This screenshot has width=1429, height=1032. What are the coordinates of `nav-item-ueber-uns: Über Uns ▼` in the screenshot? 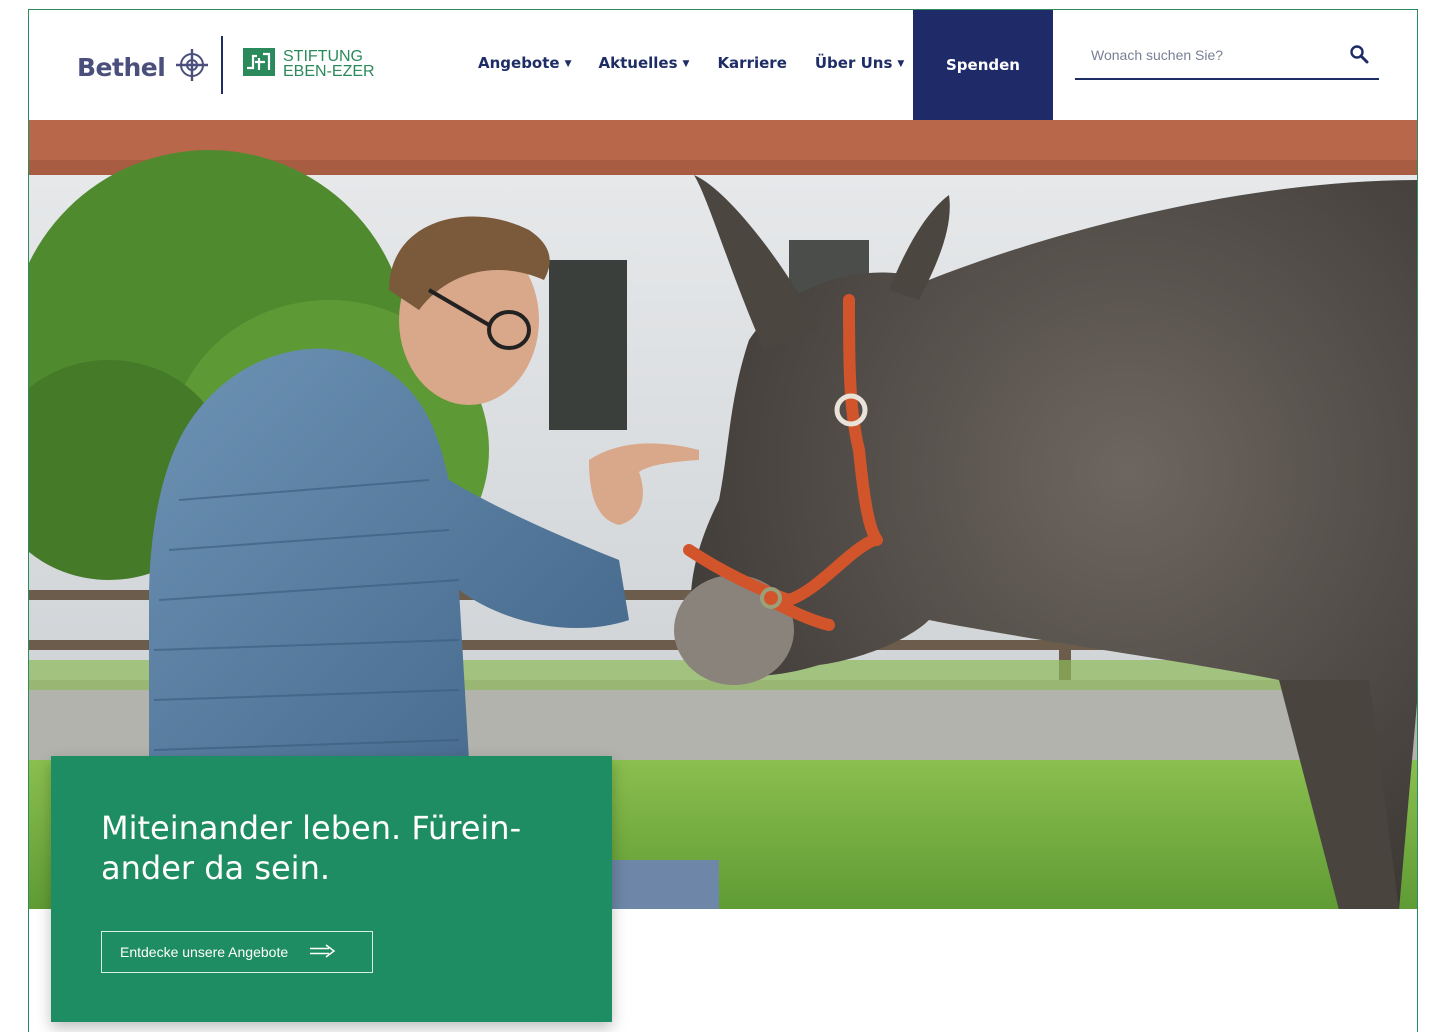 It's located at (859, 63).